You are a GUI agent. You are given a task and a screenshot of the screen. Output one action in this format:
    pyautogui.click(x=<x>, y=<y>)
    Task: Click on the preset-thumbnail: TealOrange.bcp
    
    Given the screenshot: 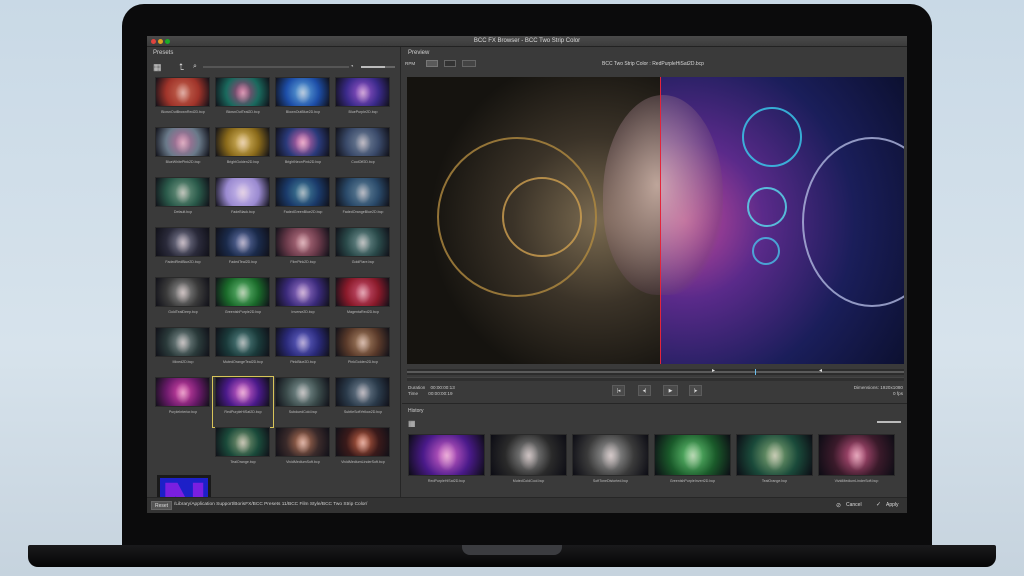 What is the action you would take?
    pyautogui.click(x=243, y=452)
    